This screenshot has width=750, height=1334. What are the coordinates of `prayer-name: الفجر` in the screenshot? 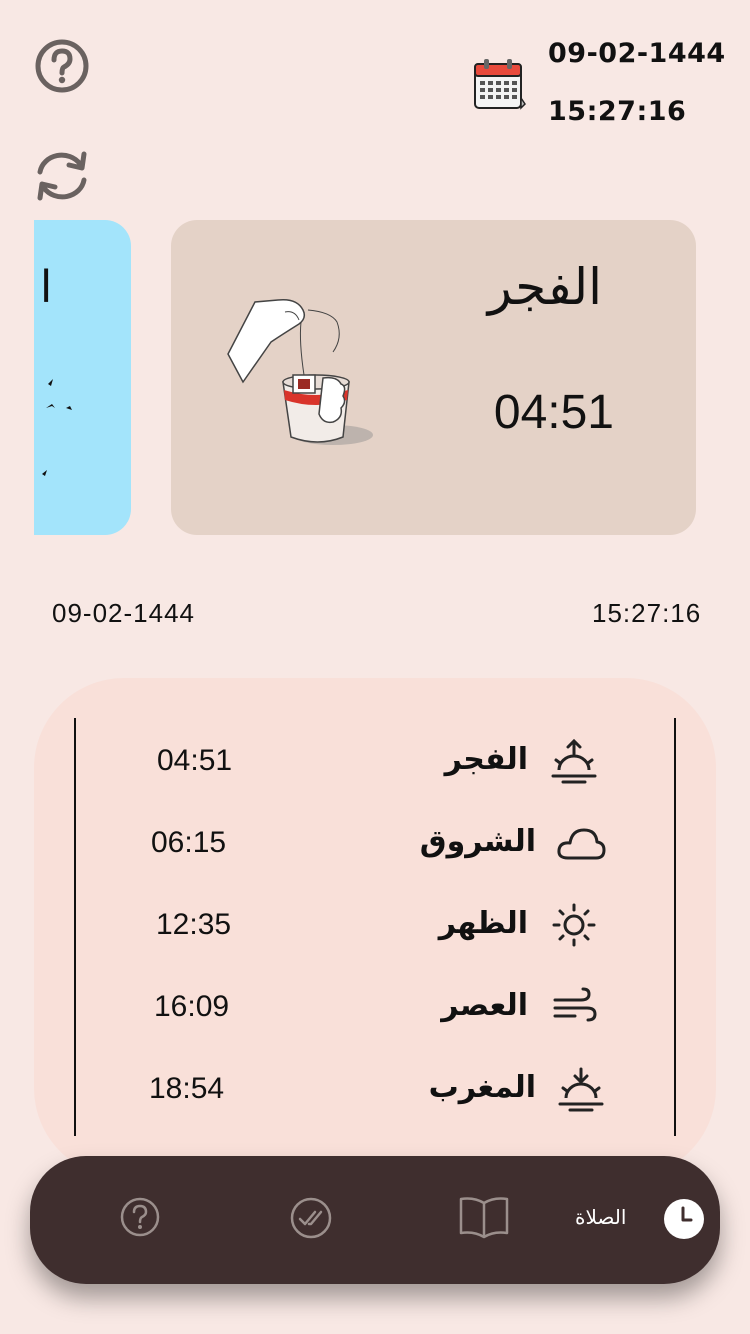 It's located at (486, 759).